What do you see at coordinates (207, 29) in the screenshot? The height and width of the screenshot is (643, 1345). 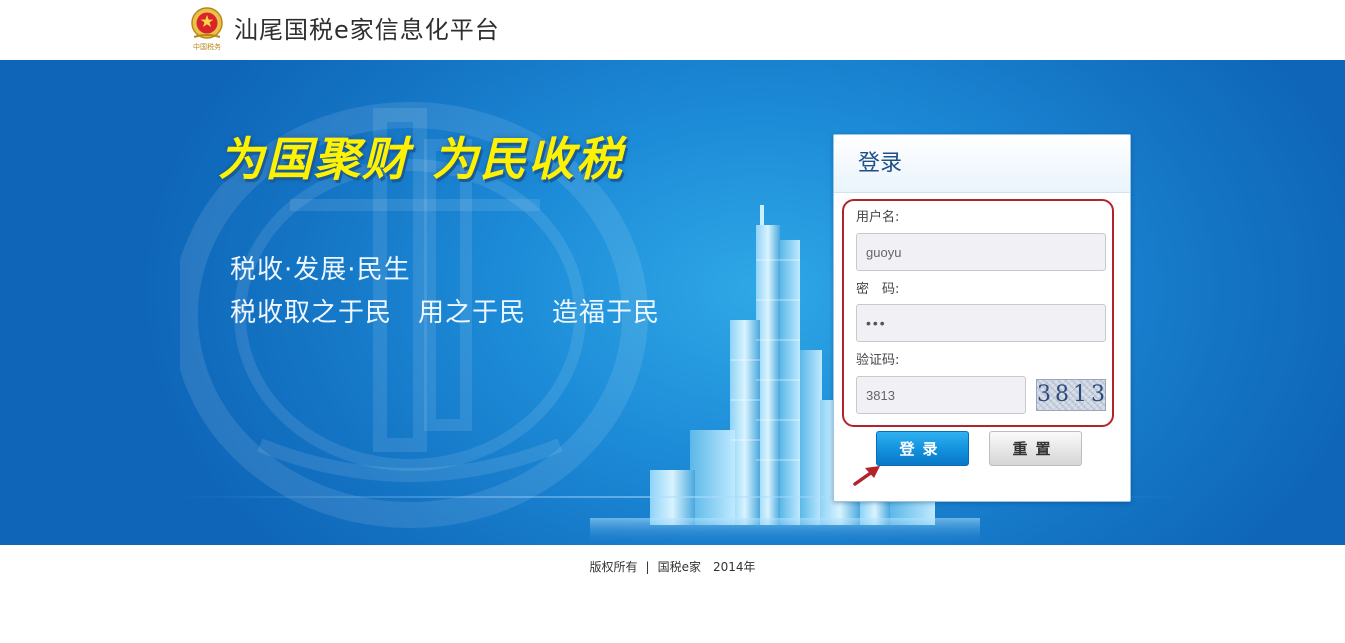 I see `tax-emblem-icon: 中国税务` at bounding box center [207, 29].